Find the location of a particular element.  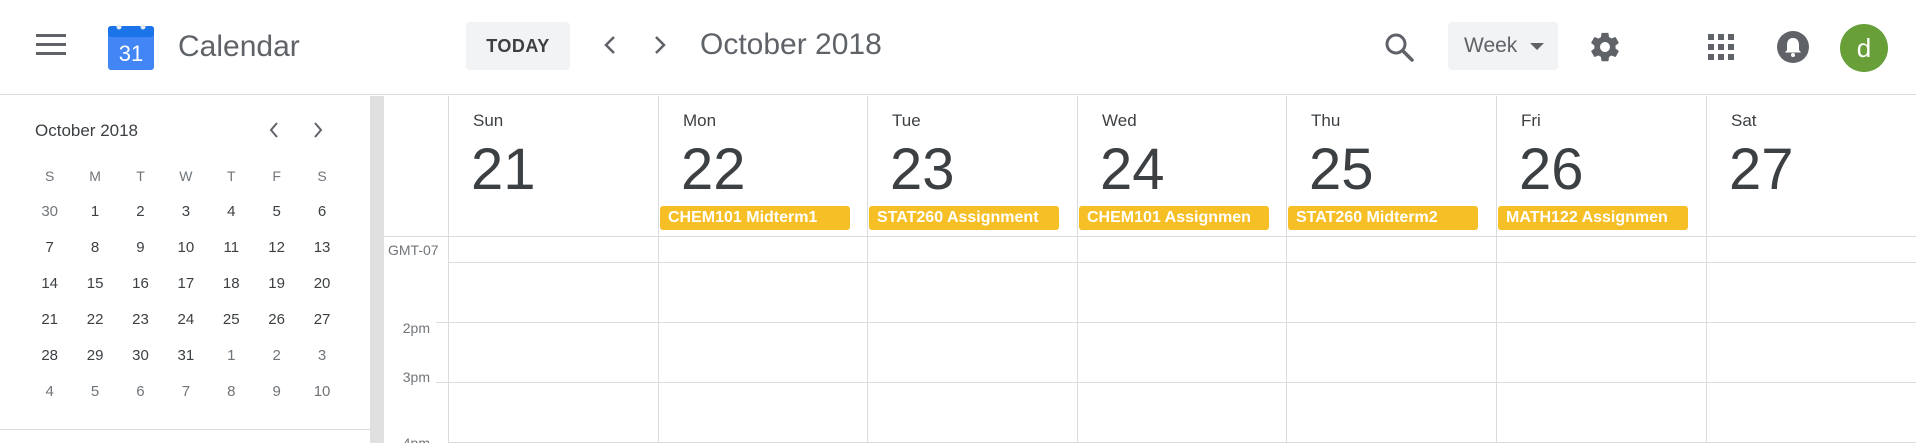

weekday-header: W is located at coordinates (186, 176).